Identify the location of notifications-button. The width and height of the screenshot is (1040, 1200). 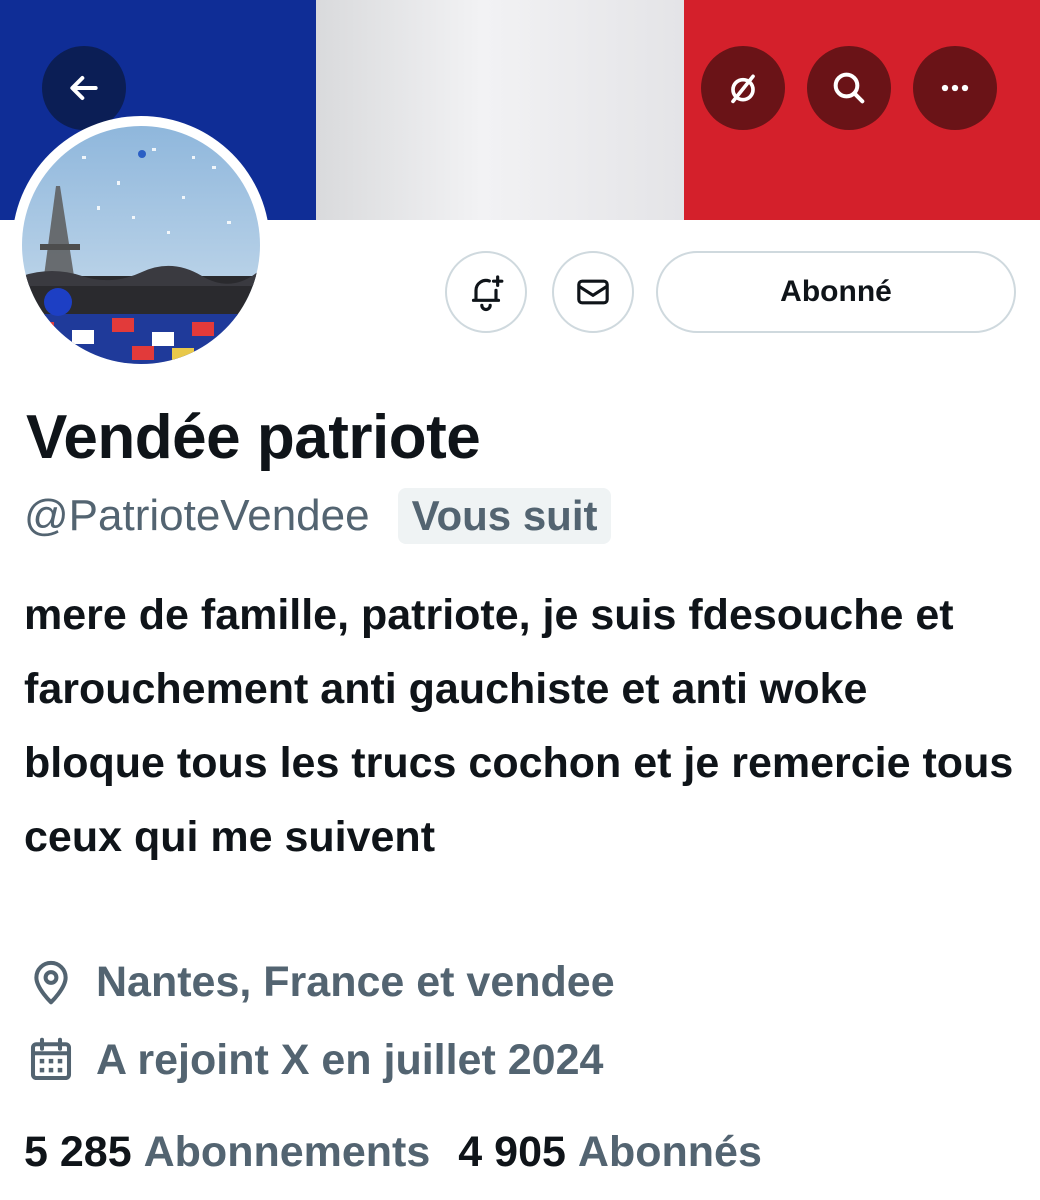
(486, 292).